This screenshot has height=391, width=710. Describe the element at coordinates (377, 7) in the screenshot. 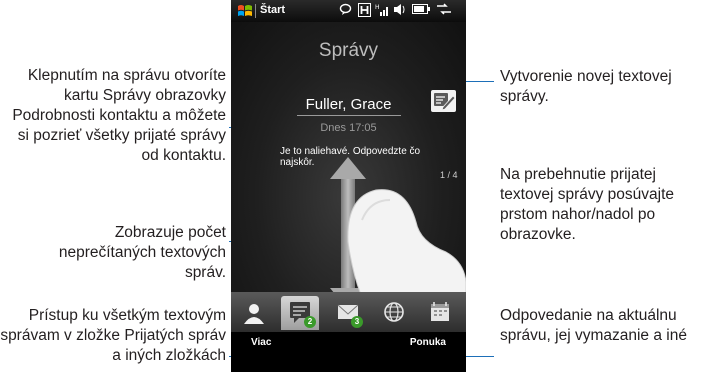

I see `svg-text: H` at that location.